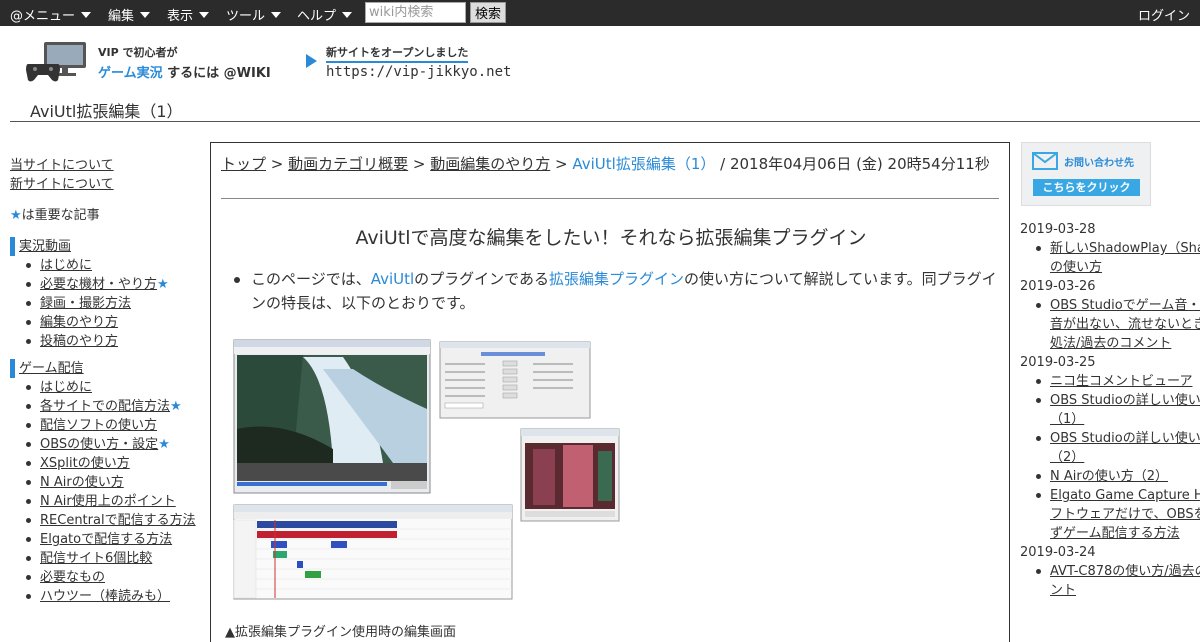  What do you see at coordinates (610, 198) in the screenshot?
I see `breadcrumb-divider` at bounding box center [610, 198].